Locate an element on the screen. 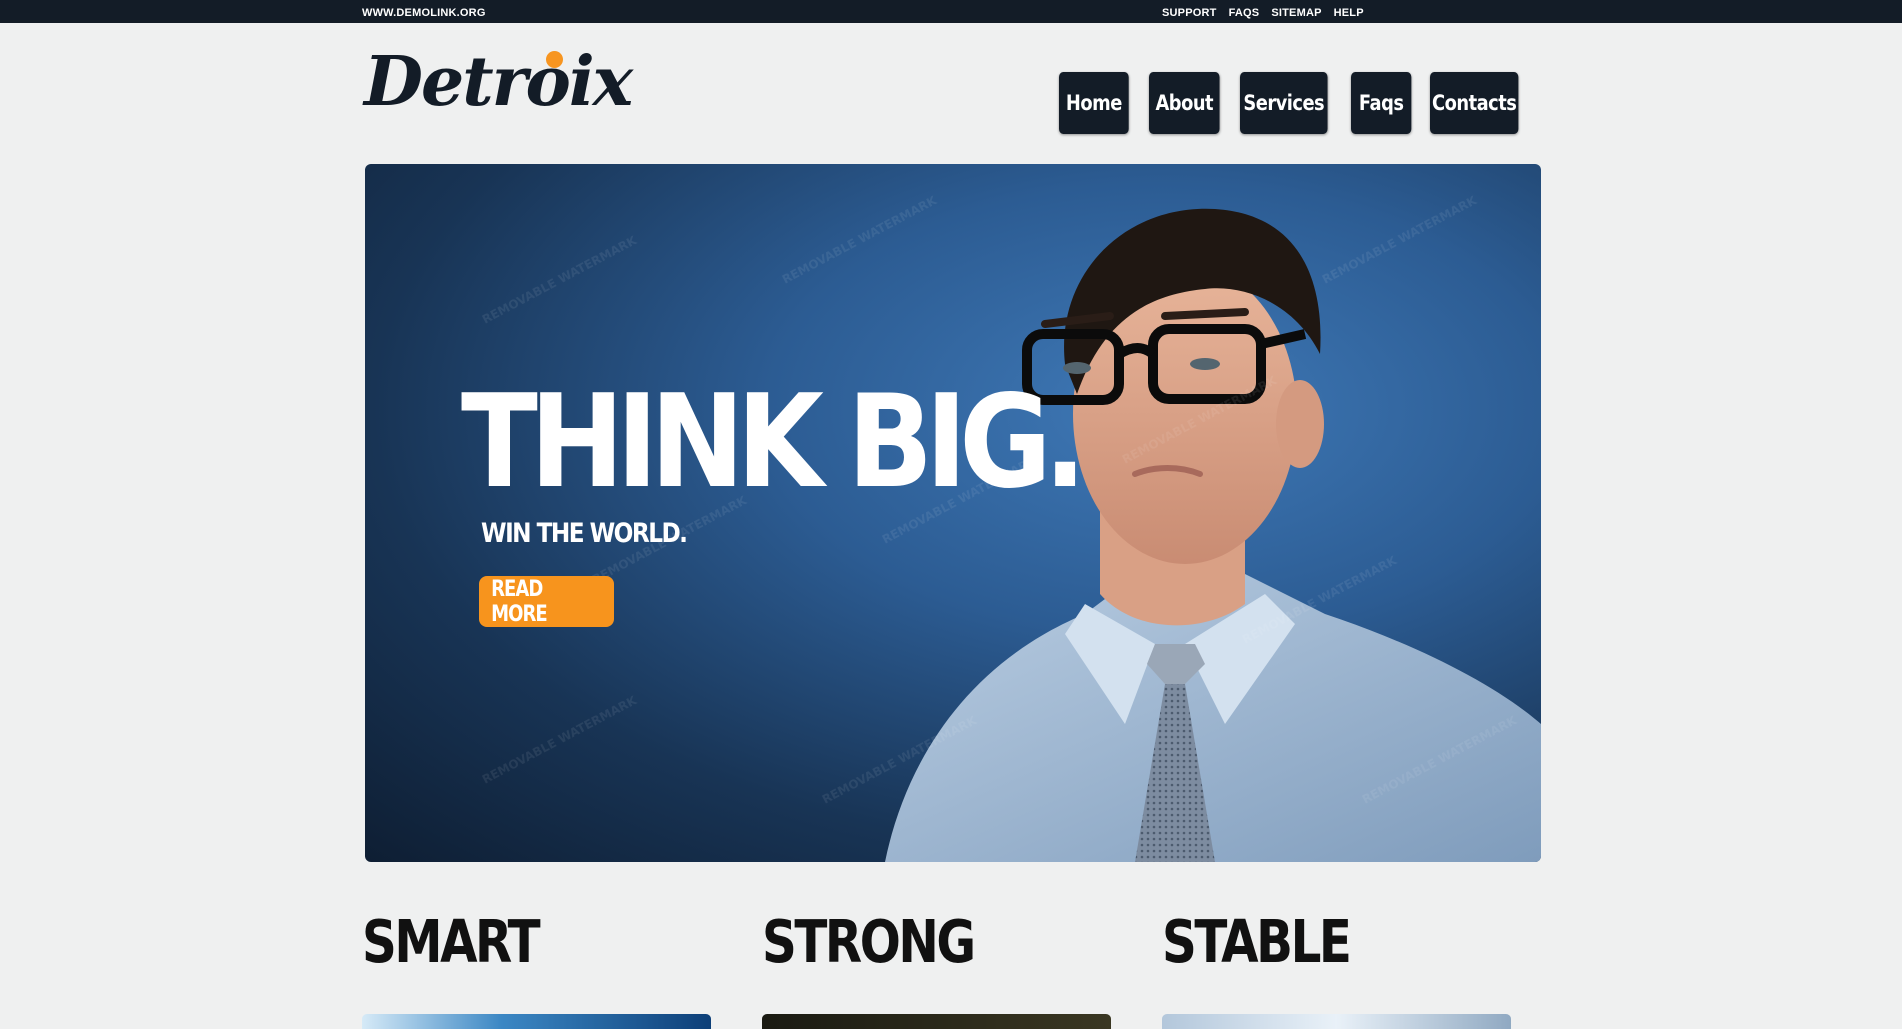 The width and height of the screenshot is (1902, 1029). nav-about: About is located at coordinates (1184, 103).